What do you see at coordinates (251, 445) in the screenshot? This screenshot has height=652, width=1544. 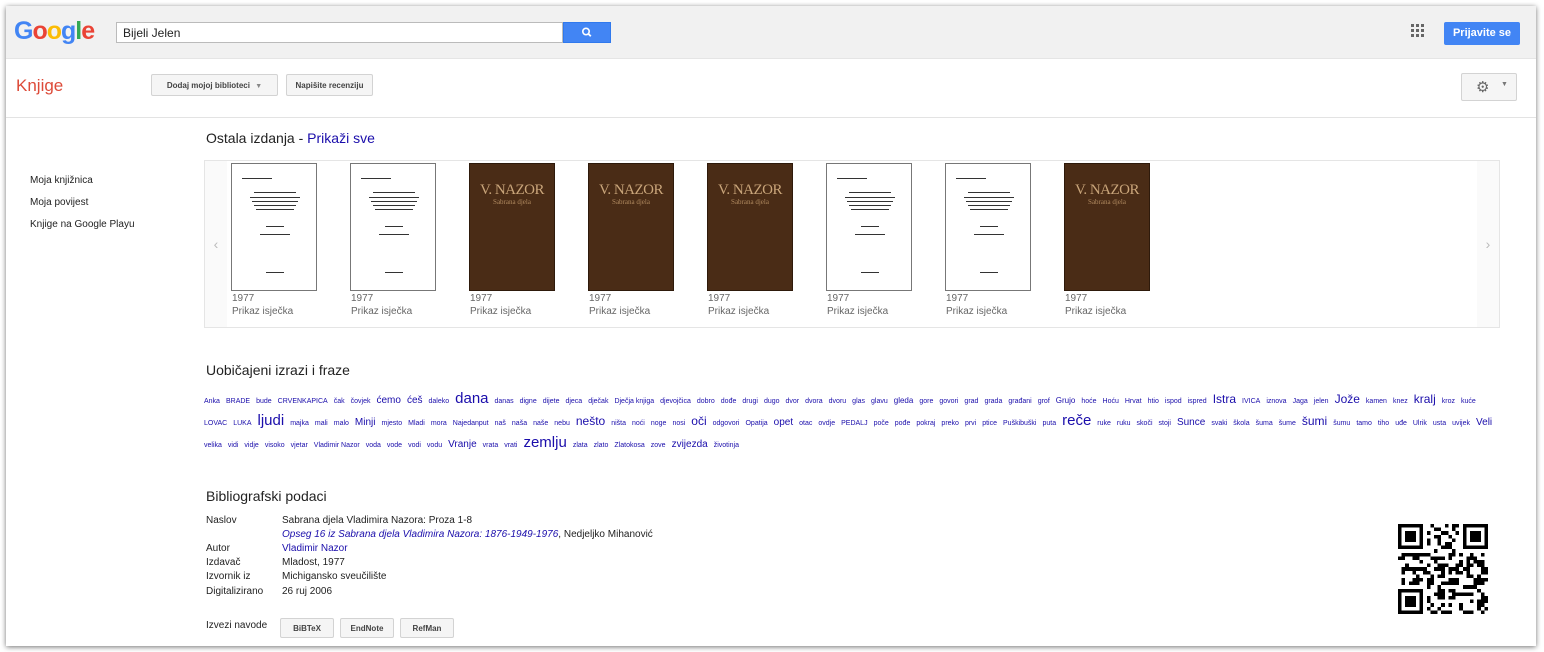 I see `phrase-link: vidje` at bounding box center [251, 445].